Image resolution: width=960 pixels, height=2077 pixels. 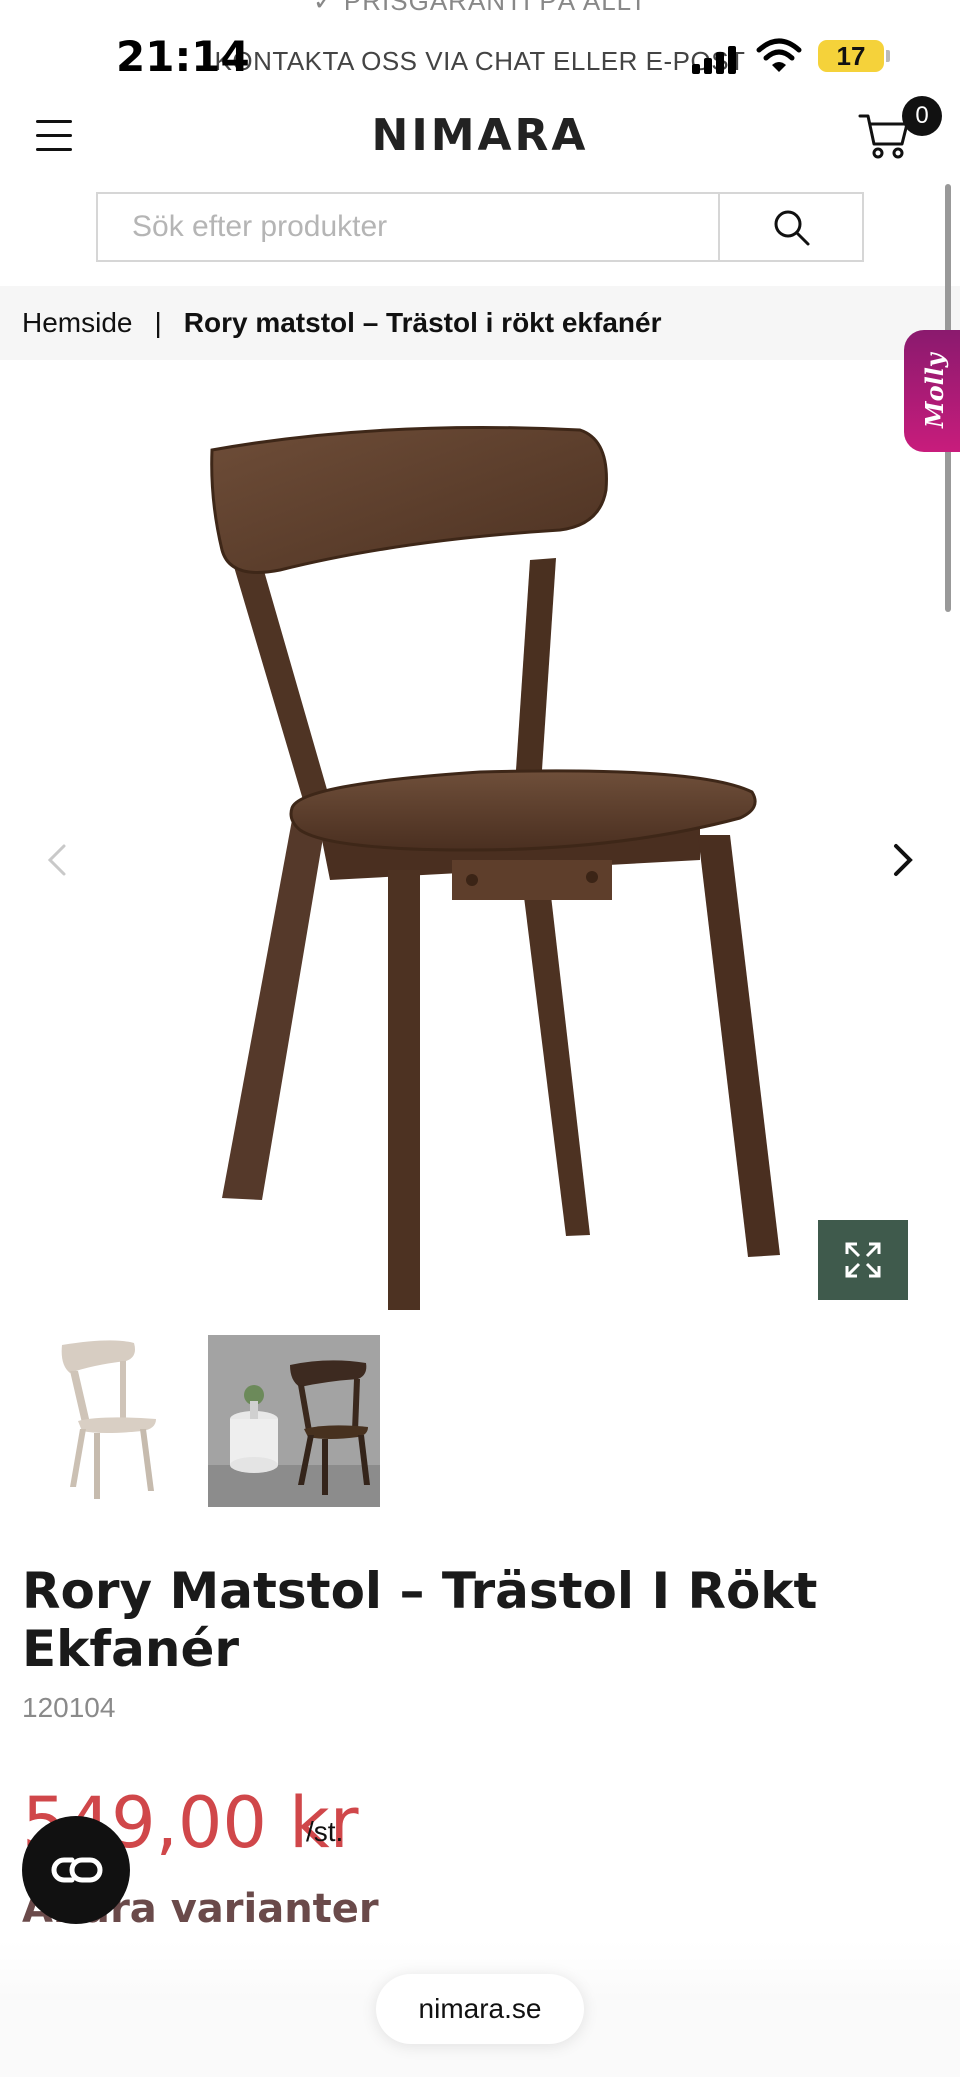 What do you see at coordinates (922, 116) in the screenshot?
I see `cart-count-badge: 0` at bounding box center [922, 116].